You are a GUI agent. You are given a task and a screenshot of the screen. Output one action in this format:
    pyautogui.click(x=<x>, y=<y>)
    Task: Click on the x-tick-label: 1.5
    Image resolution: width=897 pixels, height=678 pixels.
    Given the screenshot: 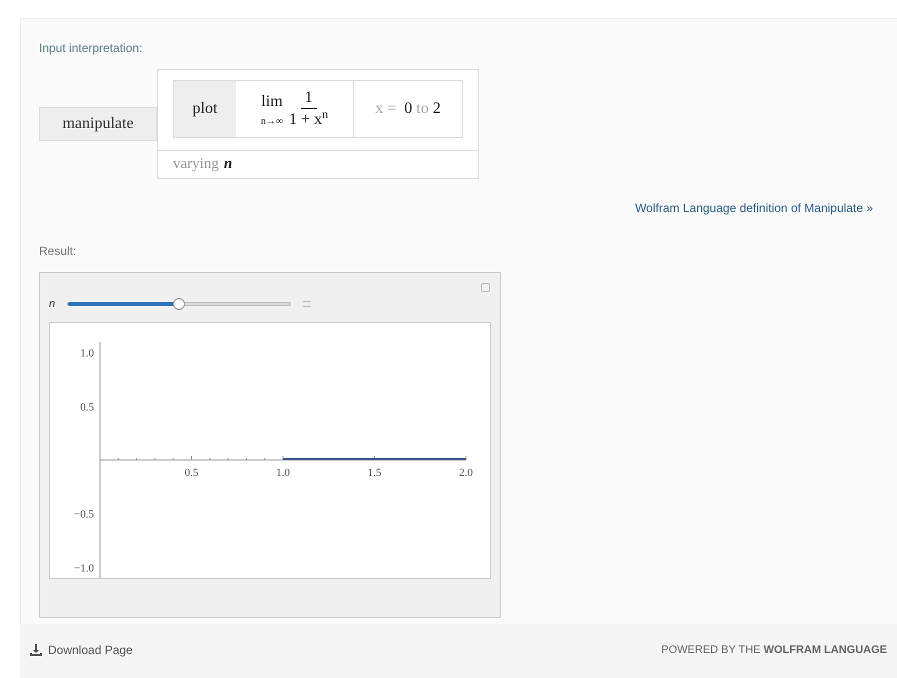 What is the action you would take?
    pyautogui.click(x=375, y=473)
    